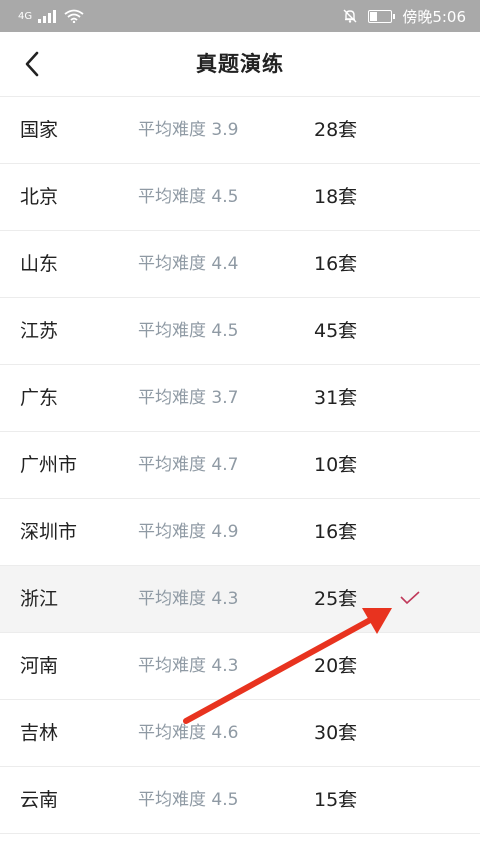  I want to click on status-left: 4G, so click(51, 16).